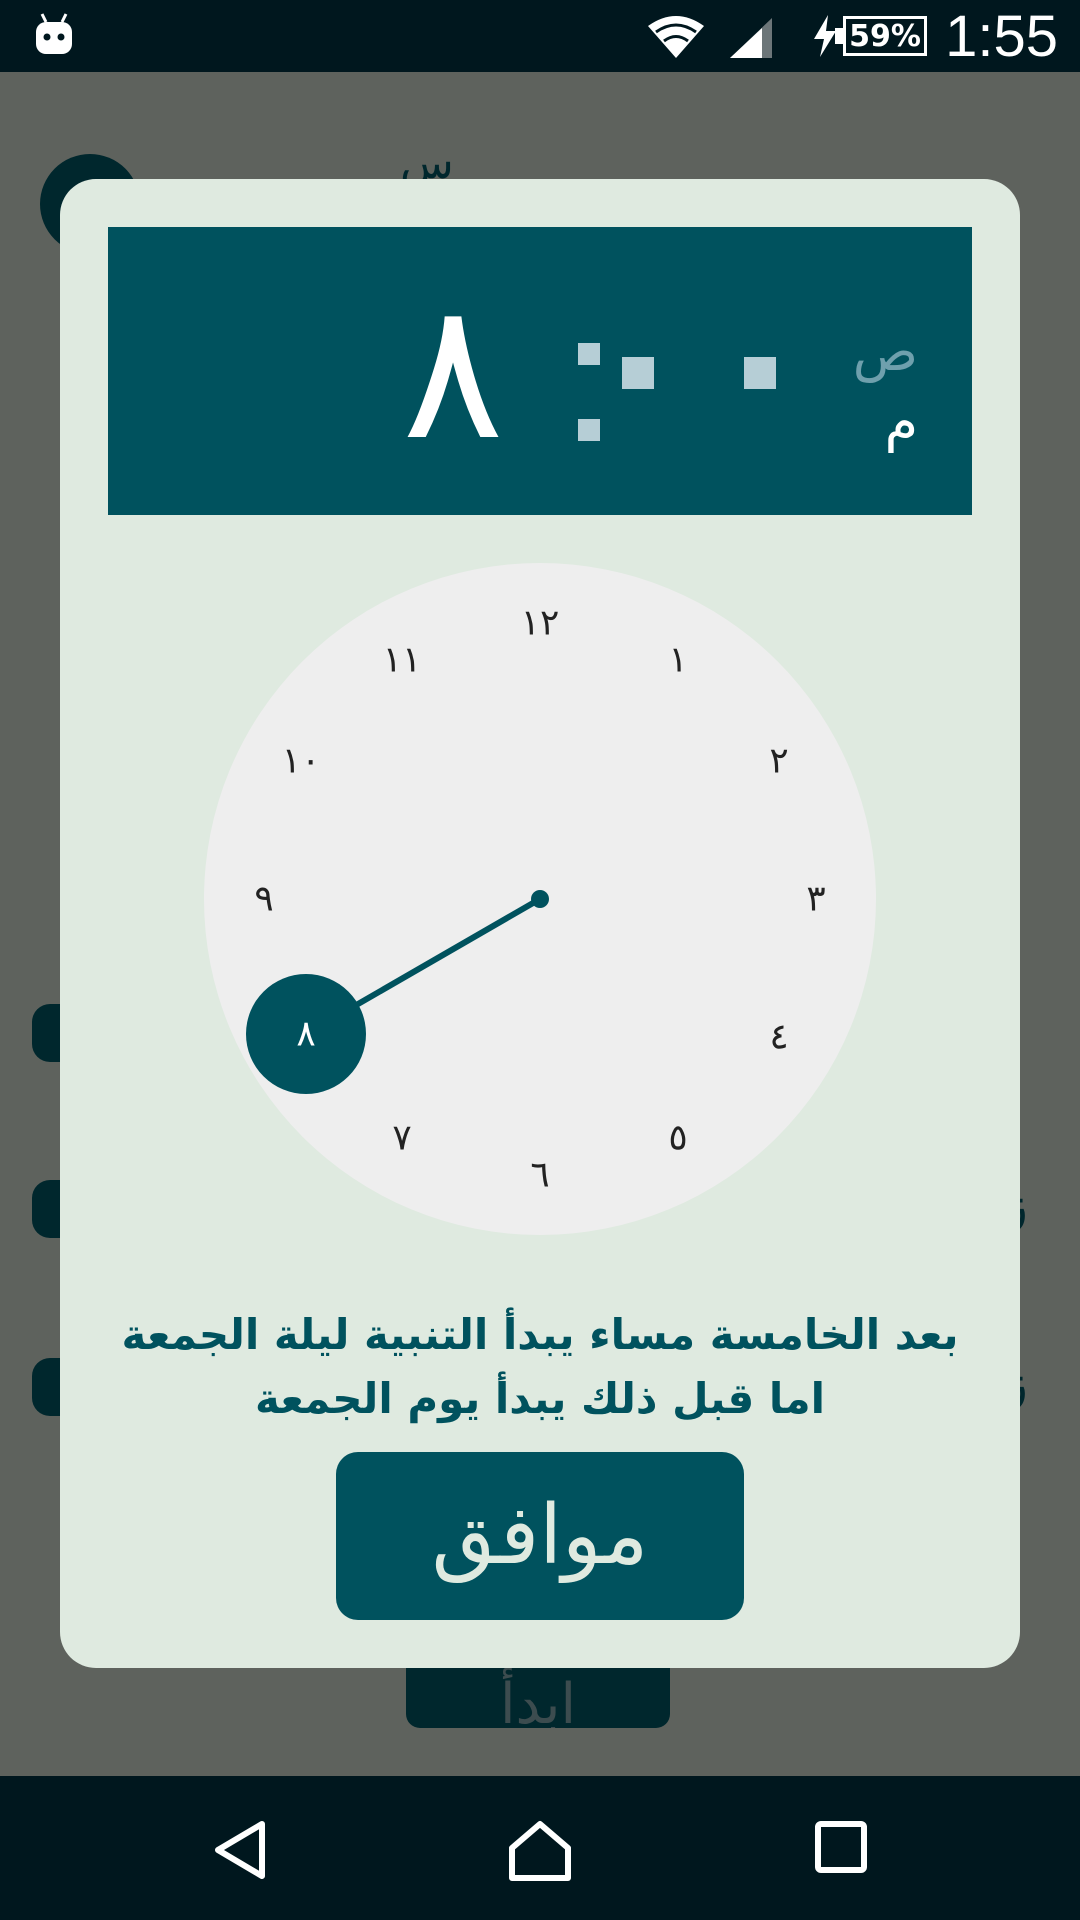 Image resolution: width=1080 pixels, height=1920 pixels. I want to click on clock-number-10: ١٠, so click(301, 761).